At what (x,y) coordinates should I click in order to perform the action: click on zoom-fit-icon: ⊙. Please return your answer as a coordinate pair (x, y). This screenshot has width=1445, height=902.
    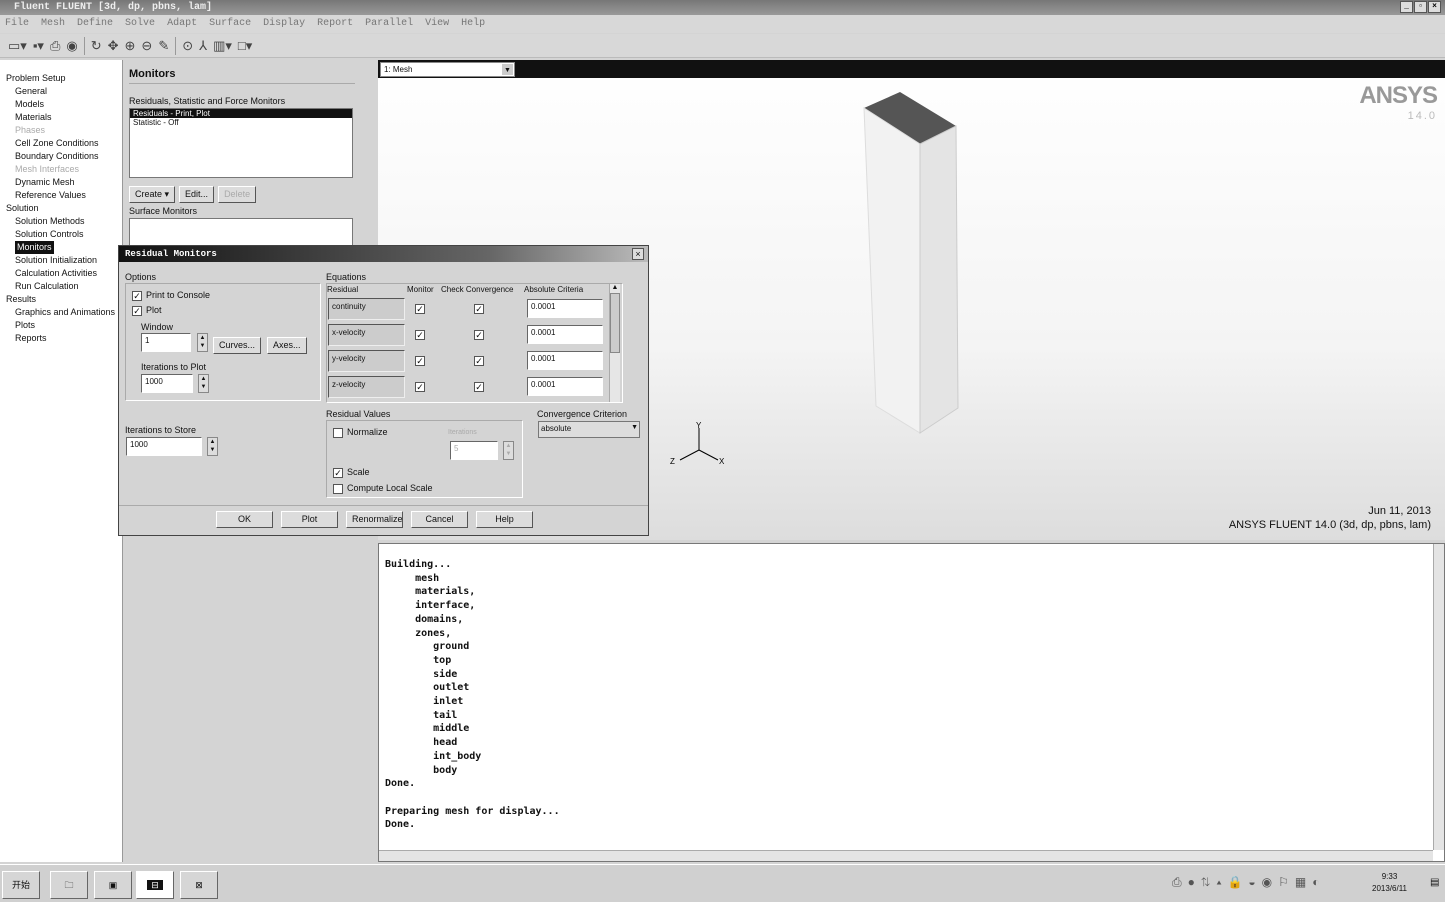
    Looking at the image, I should click on (187, 46).